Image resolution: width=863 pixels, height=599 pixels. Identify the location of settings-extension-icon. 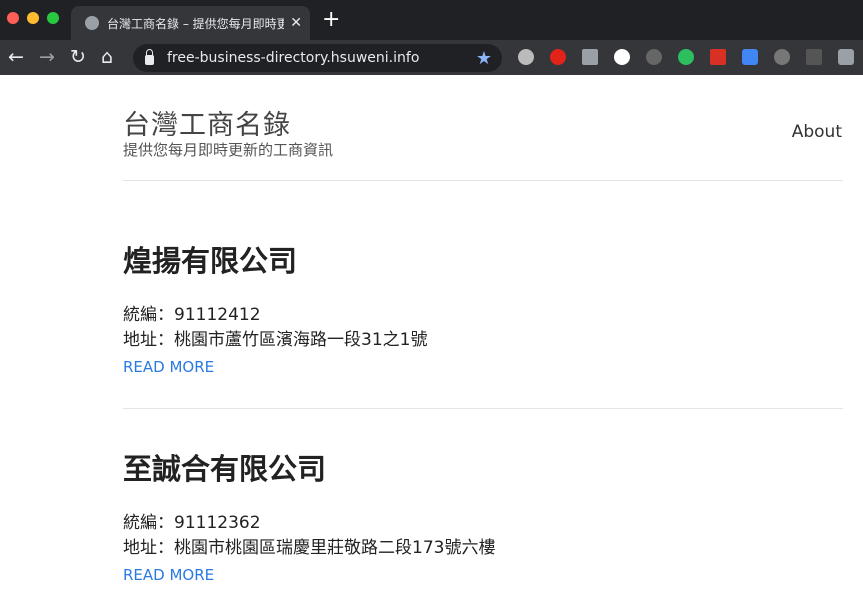
(654, 57).